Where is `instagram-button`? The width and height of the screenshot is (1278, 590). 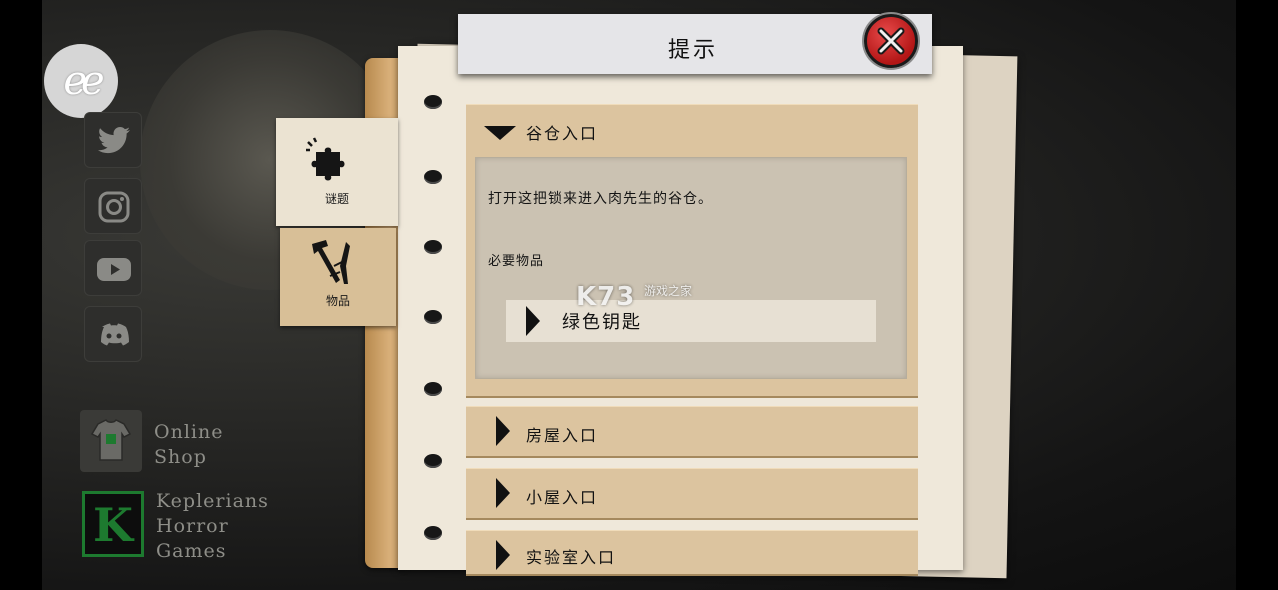
instagram-button is located at coordinates (113, 206).